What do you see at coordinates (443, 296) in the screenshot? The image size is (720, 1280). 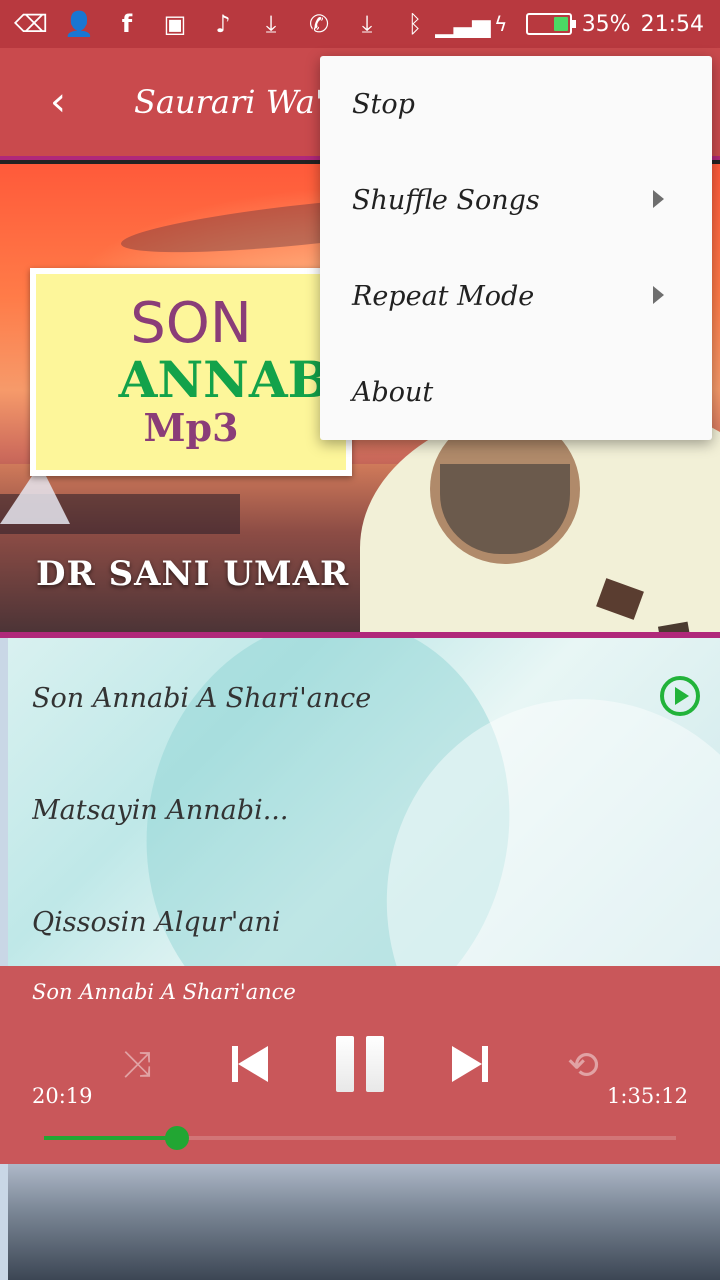 I see `menu-item-label: Repeat Mode` at bounding box center [443, 296].